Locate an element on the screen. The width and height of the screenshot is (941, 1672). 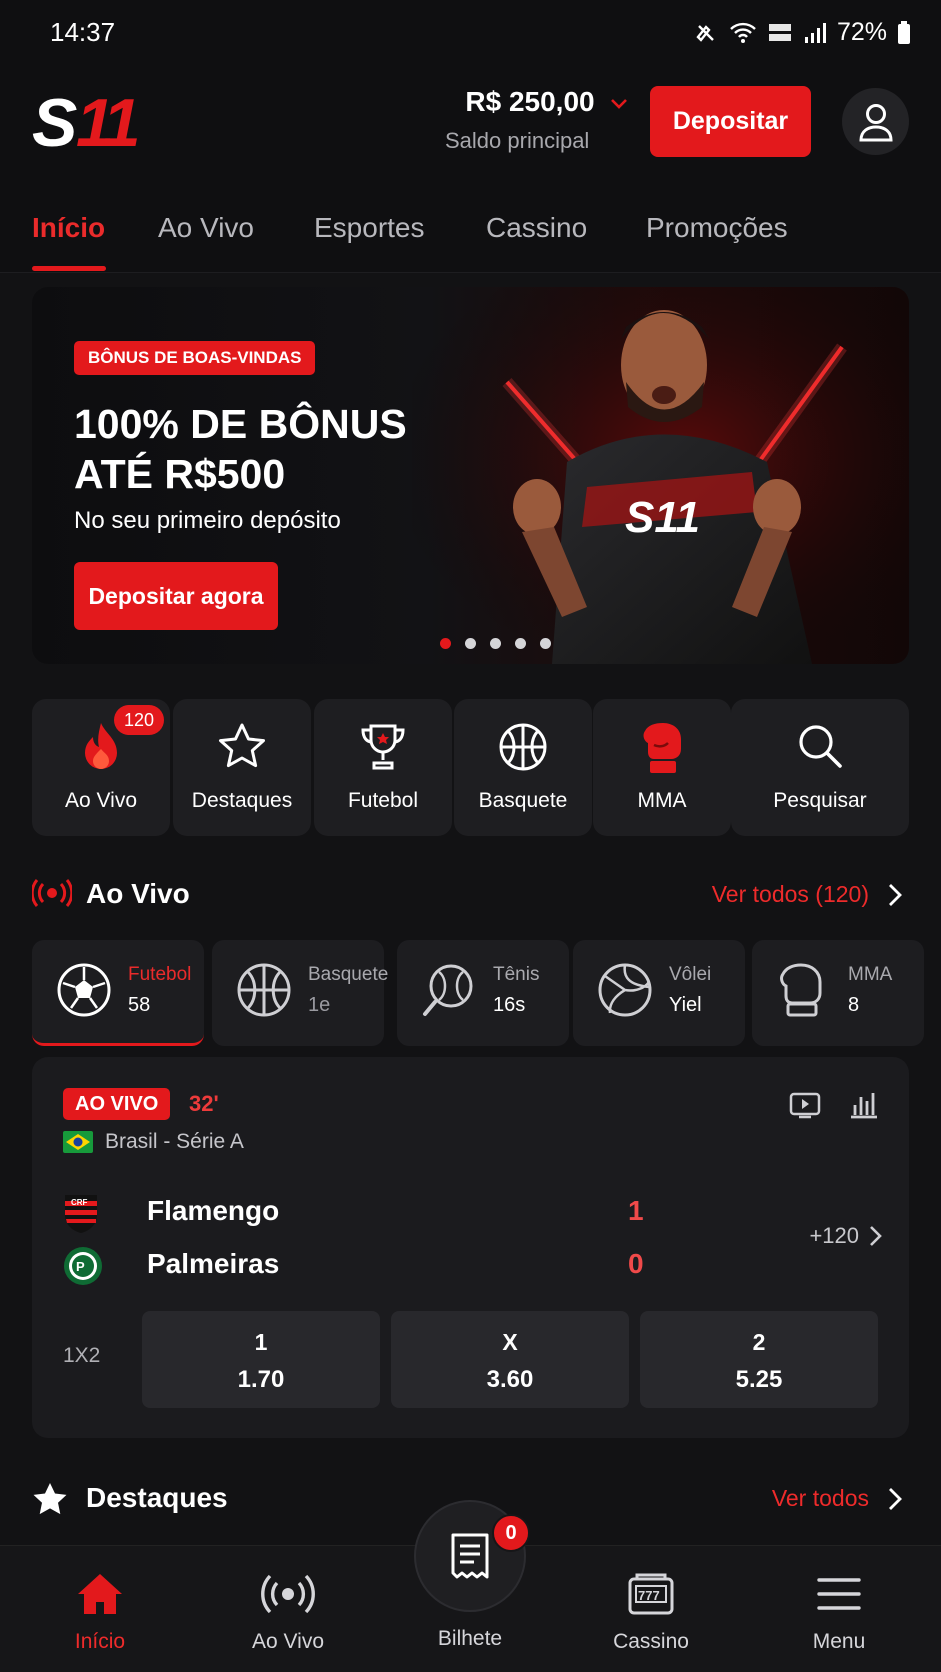
market-label: 1X2 is located at coordinates (82, 1355).